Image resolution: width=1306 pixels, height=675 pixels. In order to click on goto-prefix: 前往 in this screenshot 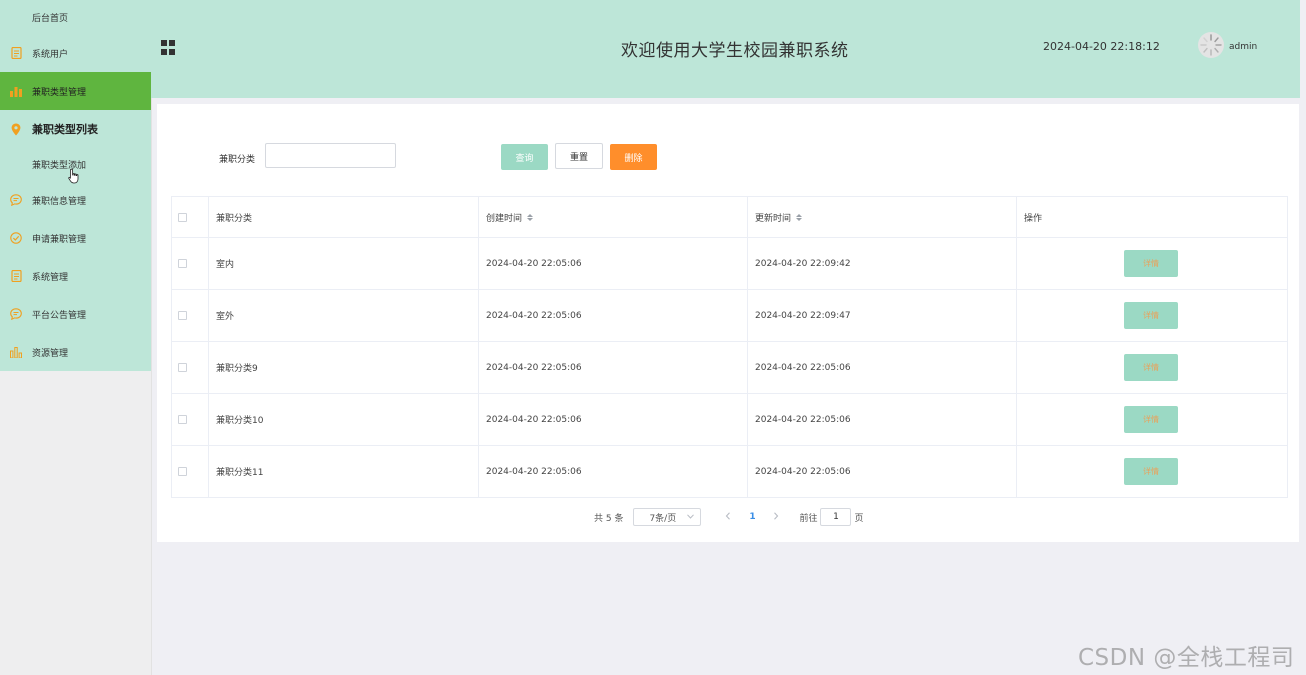, I will do `click(808, 518)`.